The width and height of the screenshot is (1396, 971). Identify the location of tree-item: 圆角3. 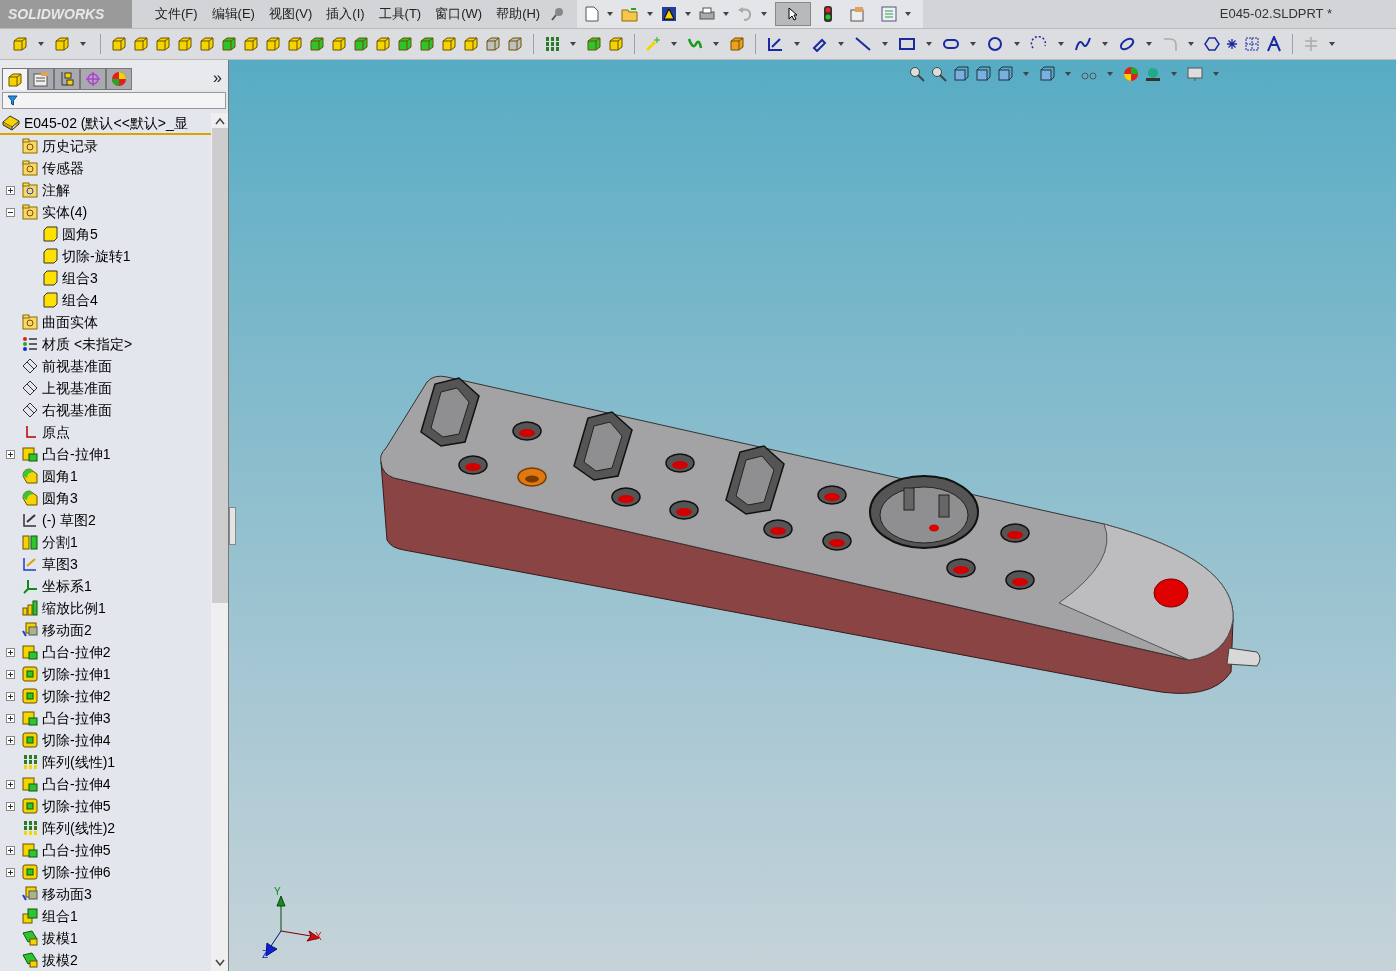
(60, 498).